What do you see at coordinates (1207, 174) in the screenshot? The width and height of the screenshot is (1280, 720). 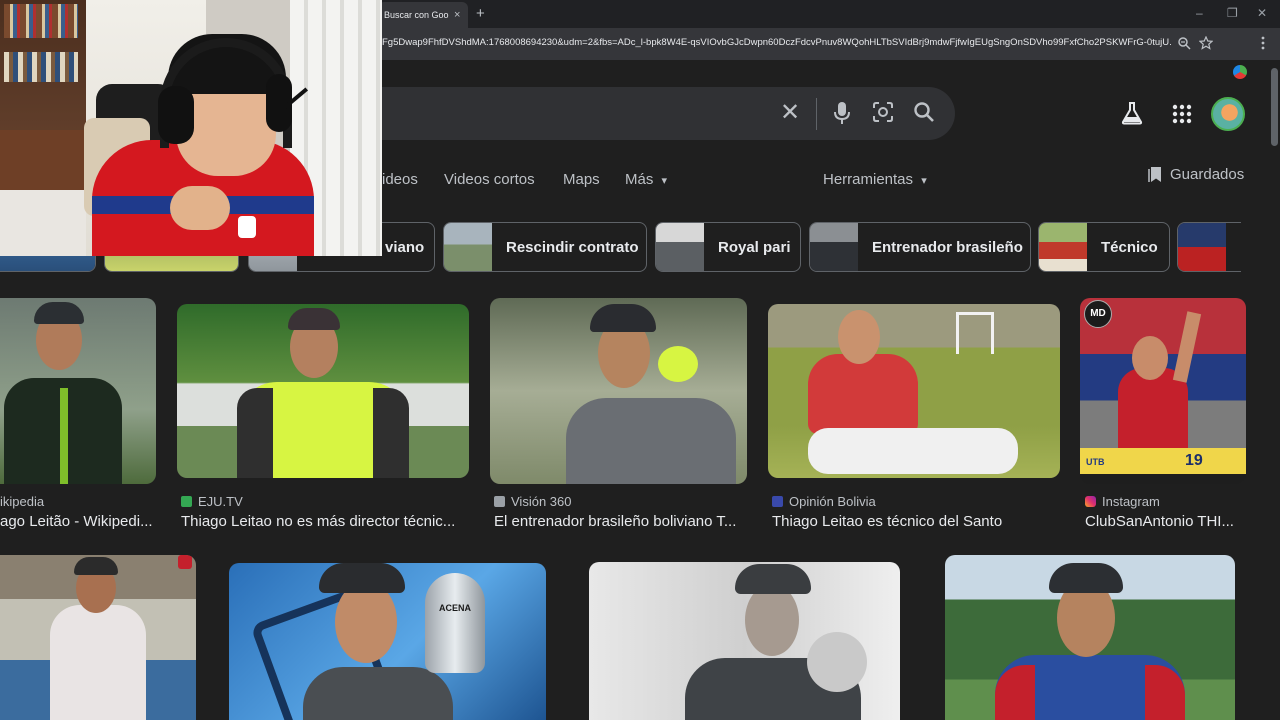 I see `saved-label: Guardados` at bounding box center [1207, 174].